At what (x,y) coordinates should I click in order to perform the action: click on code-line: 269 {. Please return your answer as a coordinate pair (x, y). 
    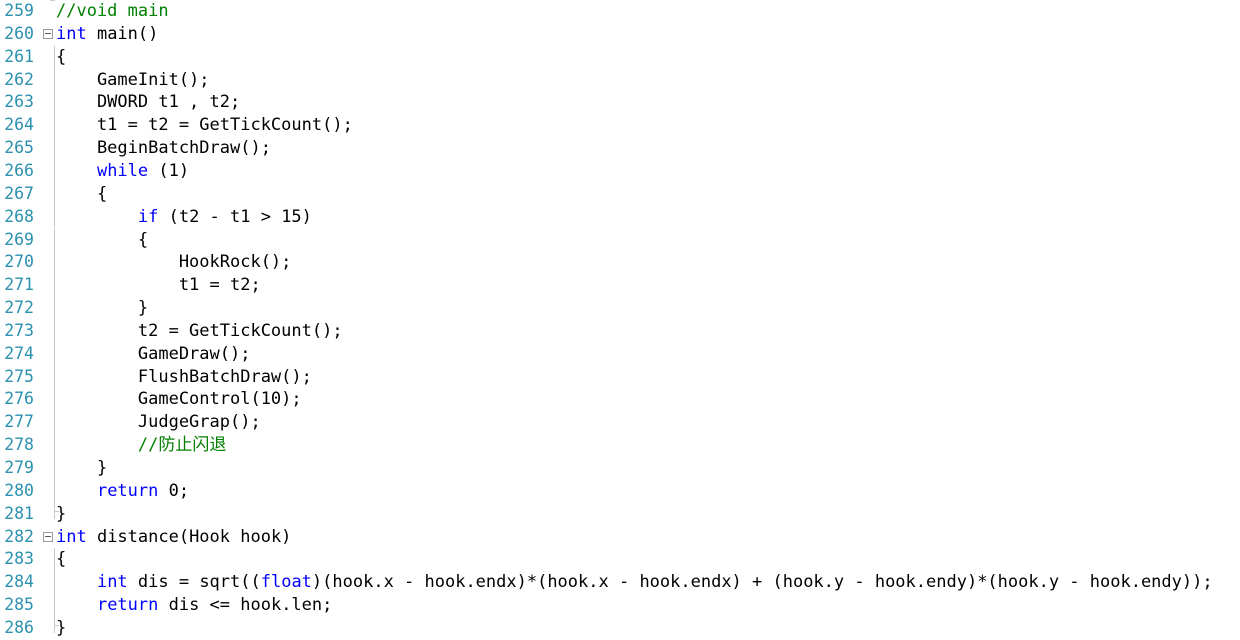
    Looking at the image, I should click on (620, 240).